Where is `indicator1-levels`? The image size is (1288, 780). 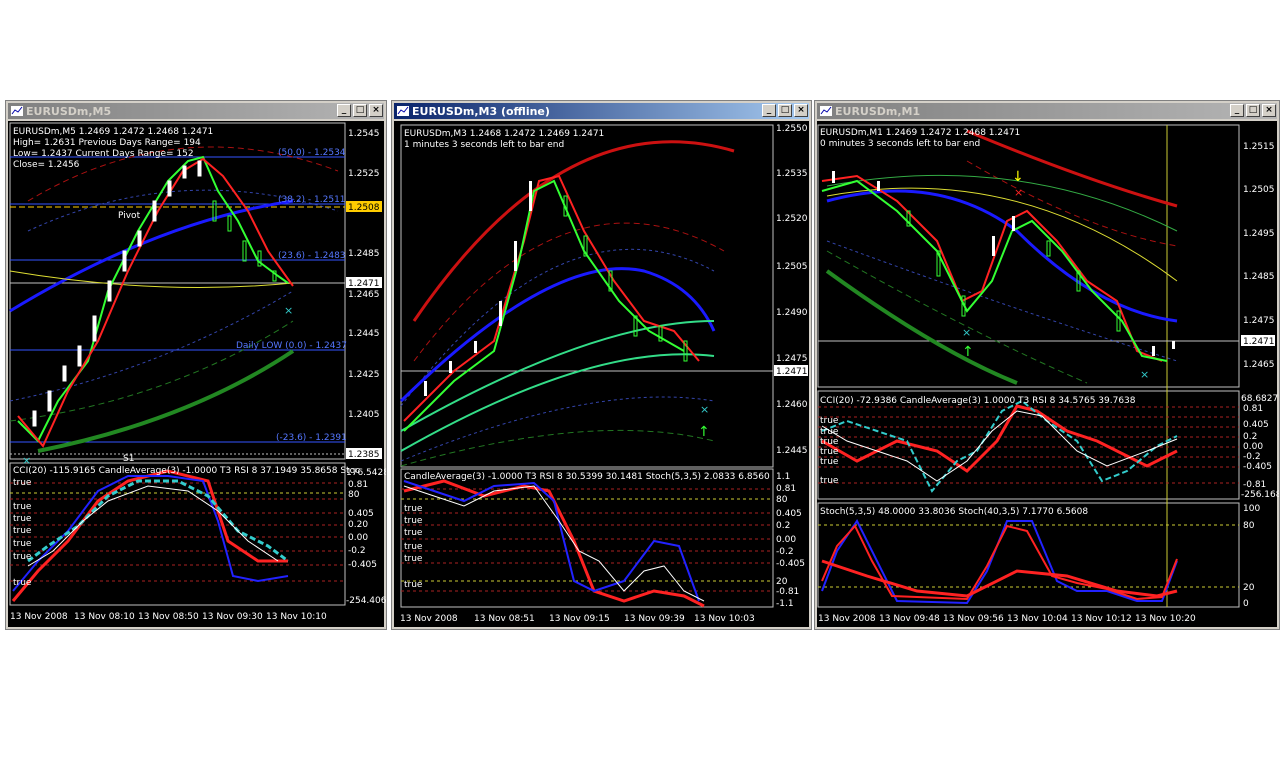 indicator1-levels is located at coordinates (1028, 445).